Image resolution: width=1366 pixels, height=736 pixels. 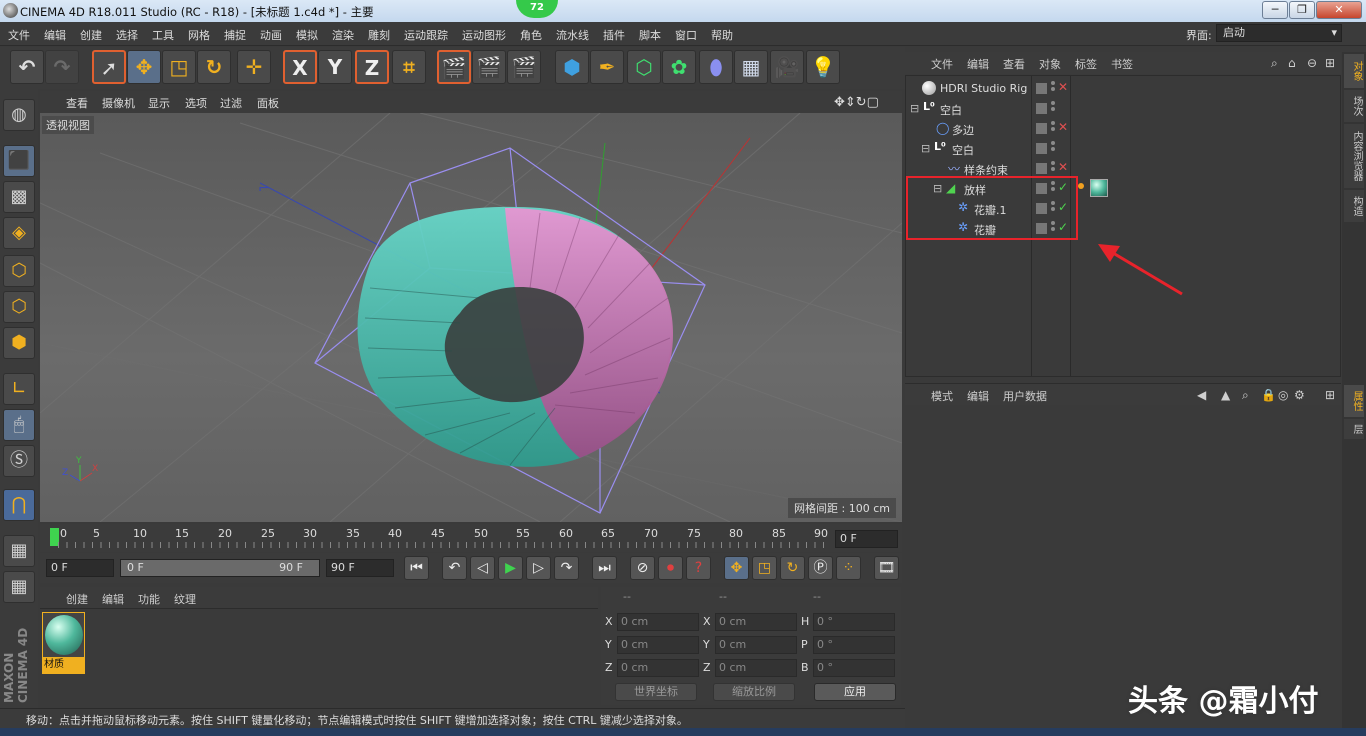 What do you see at coordinates (978, 64) in the screenshot?
I see `om-menu-edit: 编辑` at bounding box center [978, 64].